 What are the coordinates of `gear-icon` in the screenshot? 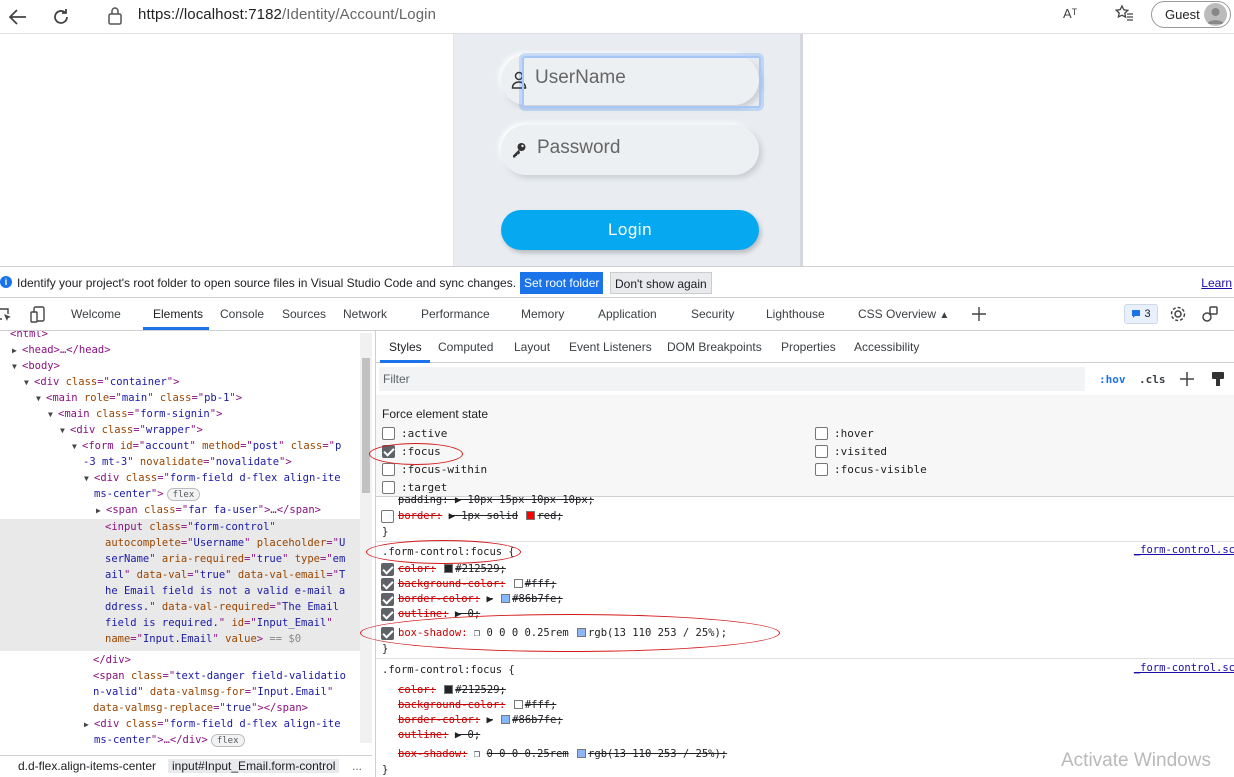 It's located at (1178, 314).